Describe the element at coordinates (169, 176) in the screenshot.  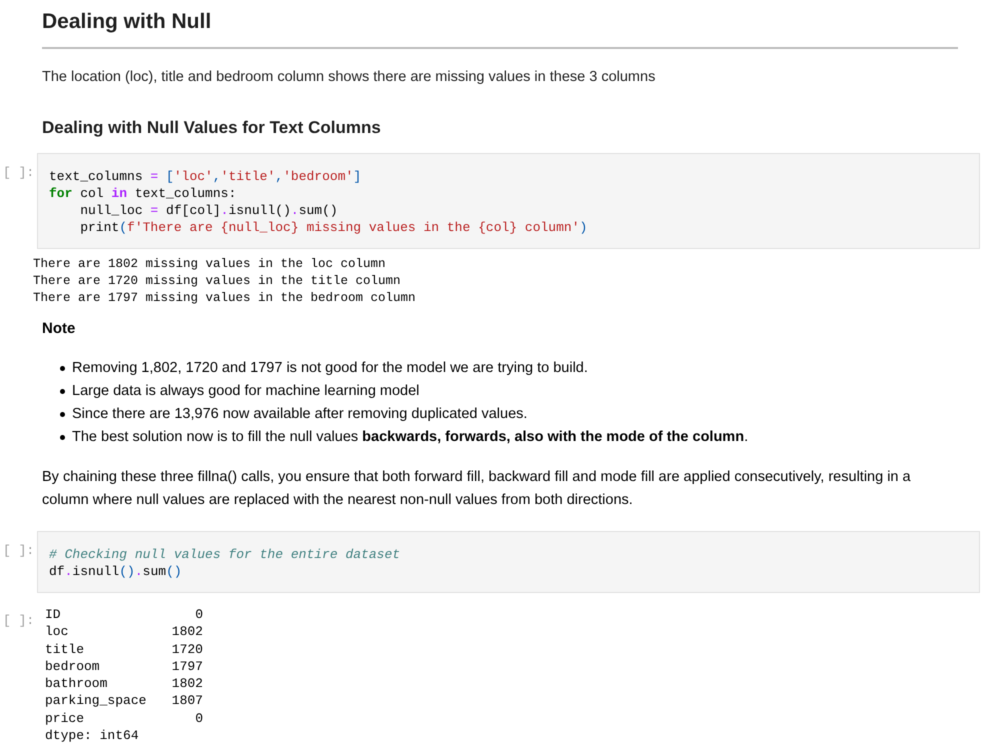
I see `code-text: [` at that location.